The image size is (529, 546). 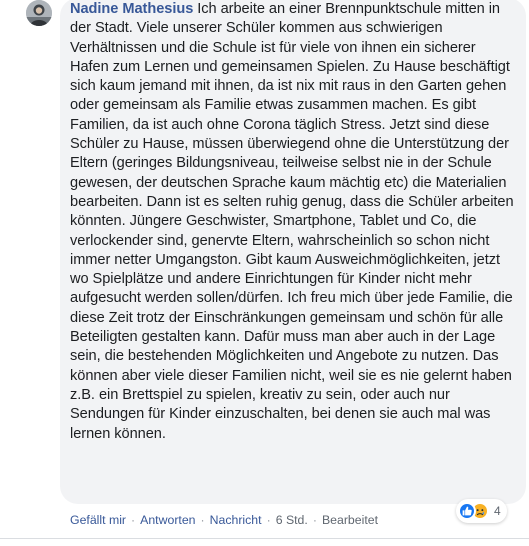 What do you see at coordinates (350, 520) in the screenshot?
I see `edited-label: Bearbeitet` at bounding box center [350, 520].